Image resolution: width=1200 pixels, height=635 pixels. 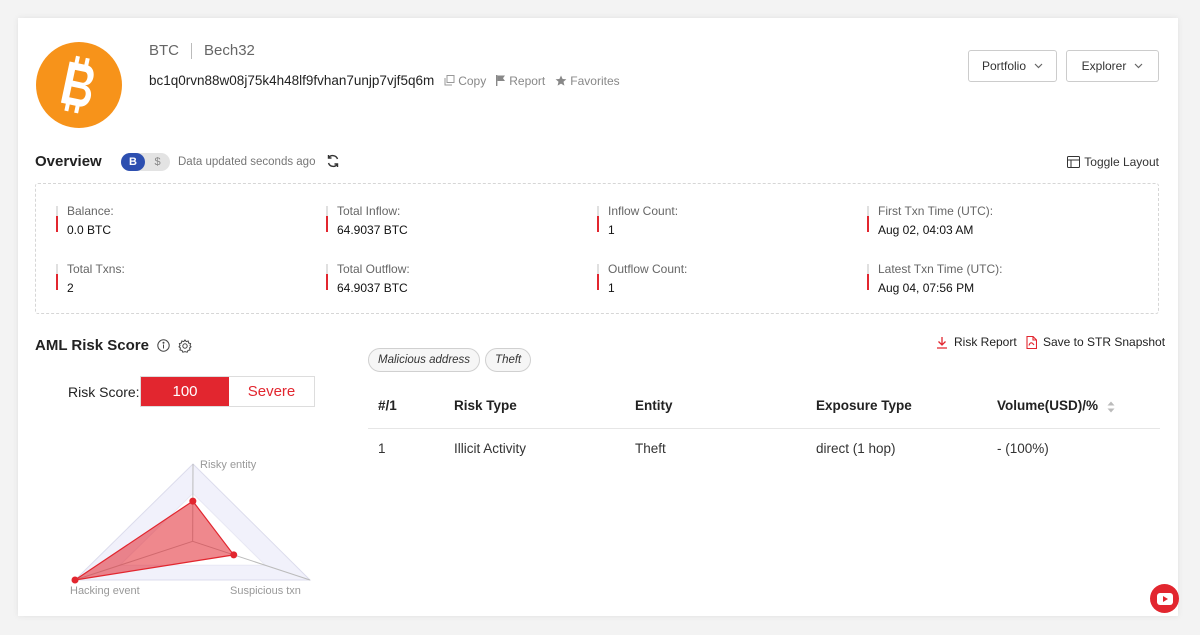 I want to click on save-str-label: Save to STR Snapshot, so click(x=1104, y=342).